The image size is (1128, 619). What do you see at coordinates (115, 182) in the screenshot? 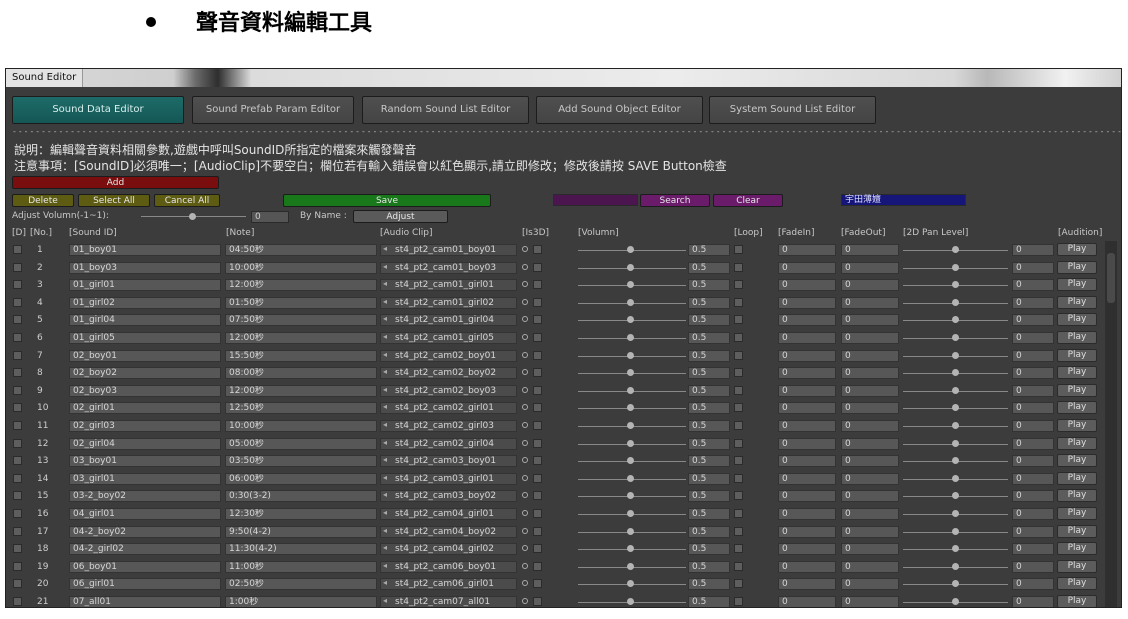
I see `add-button: Add` at bounding box center [115, 182].